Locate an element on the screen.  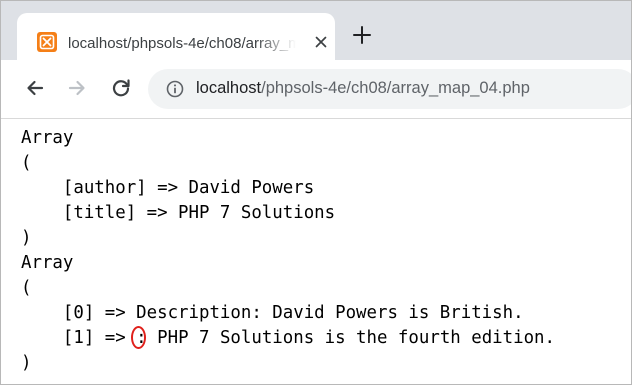
arrow-right-icon is located at coordinates (77, 88).